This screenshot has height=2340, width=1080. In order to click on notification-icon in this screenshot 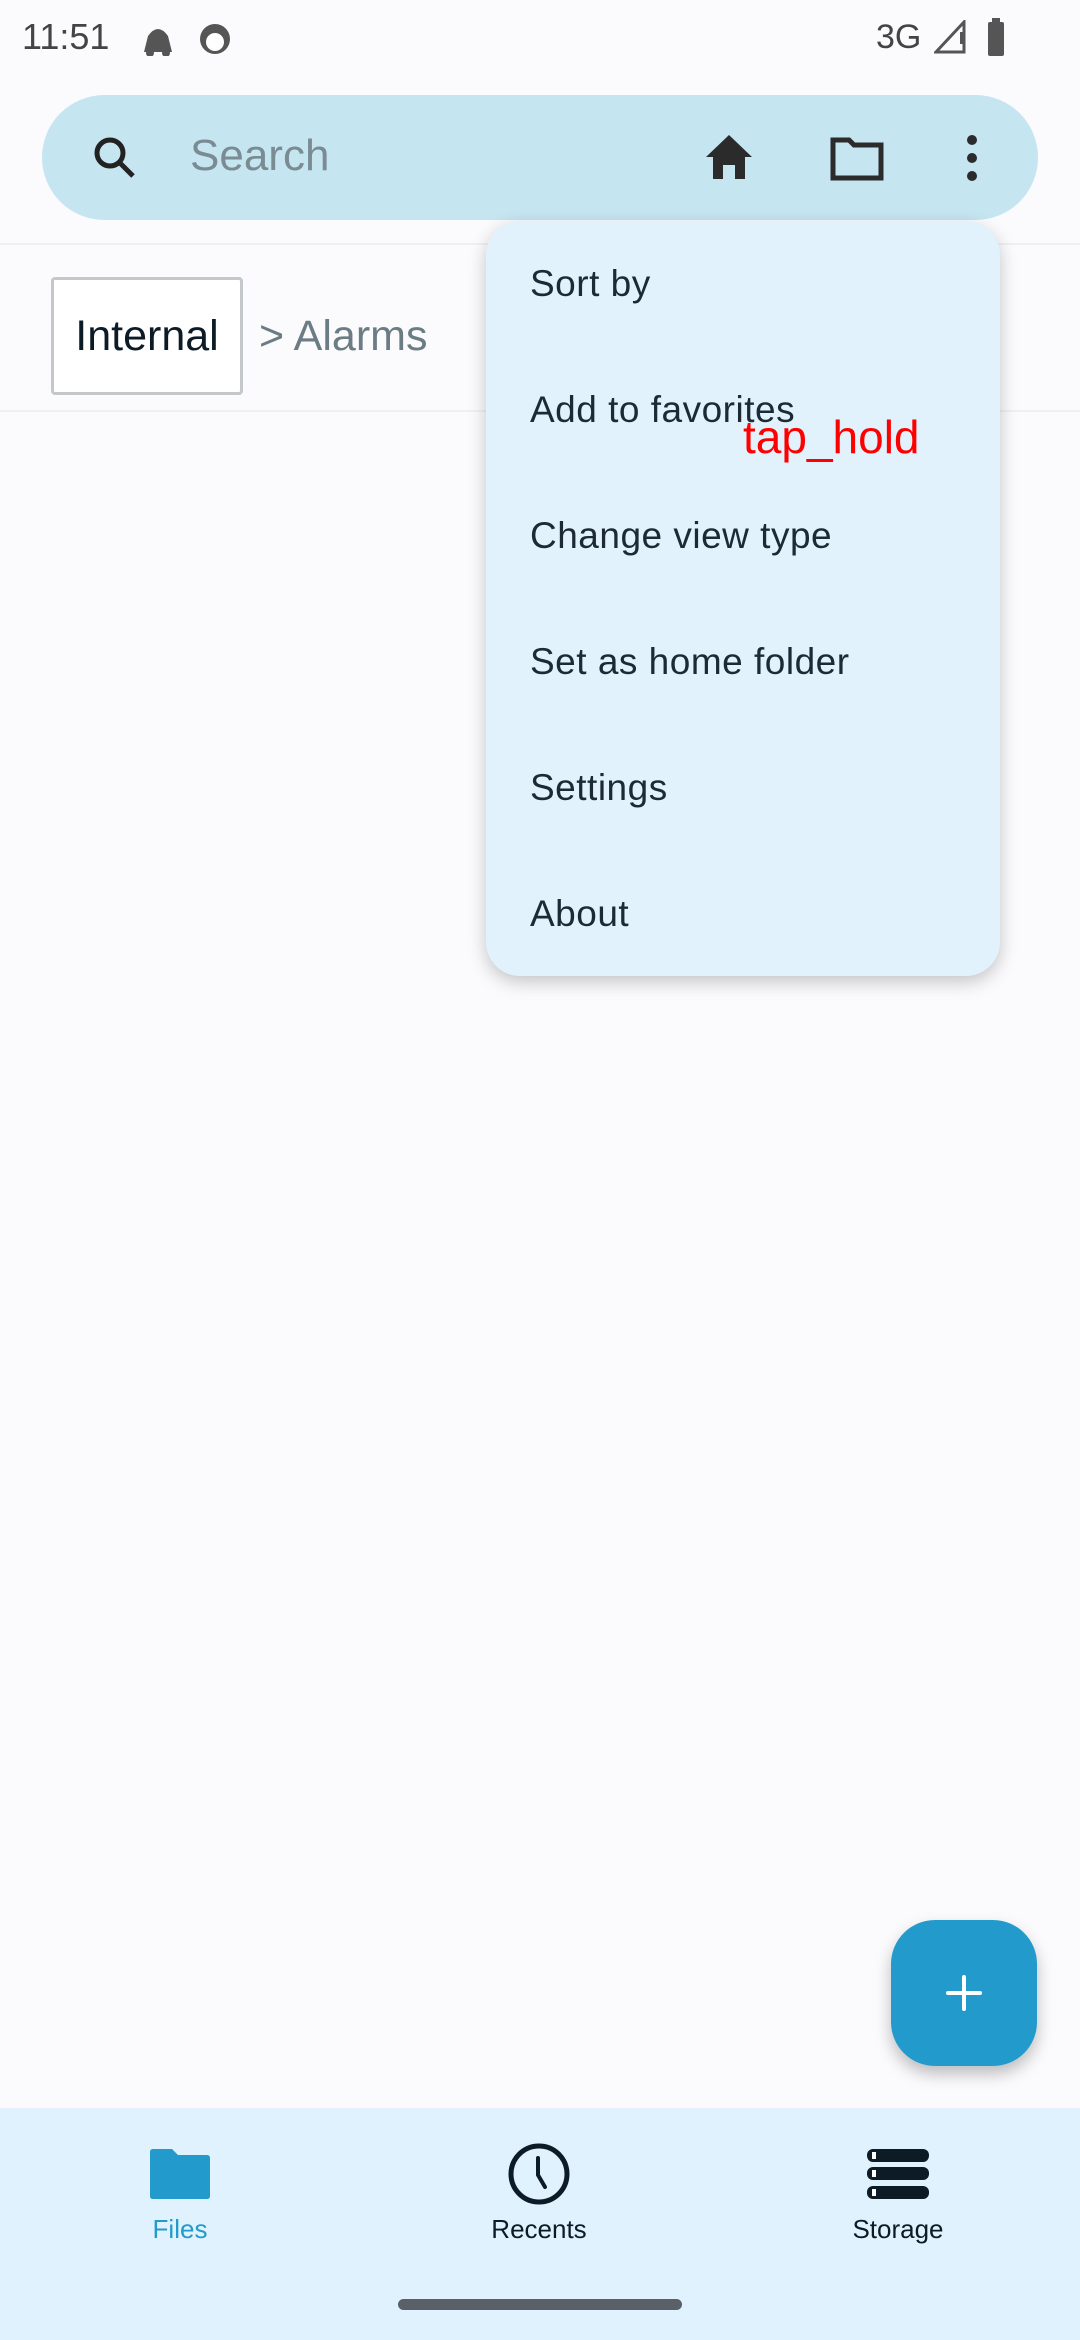, I will do `click(158, 42)`.